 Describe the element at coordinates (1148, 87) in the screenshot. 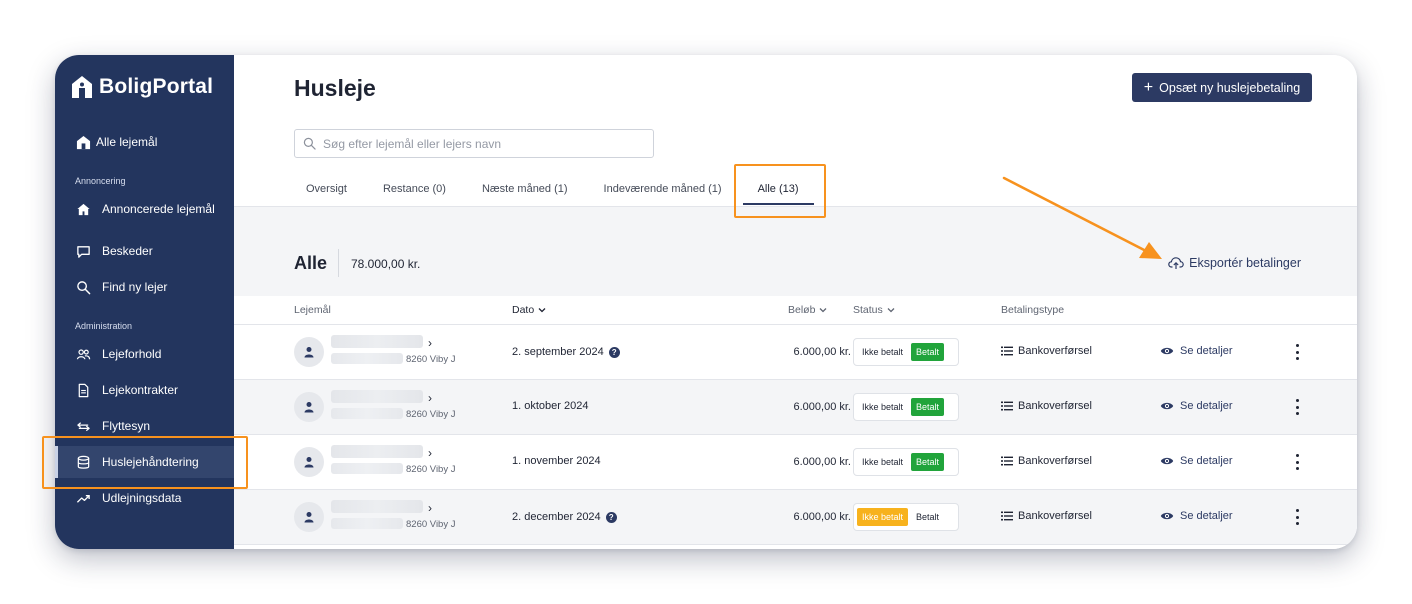

I see `plus-icon: +` at that location.